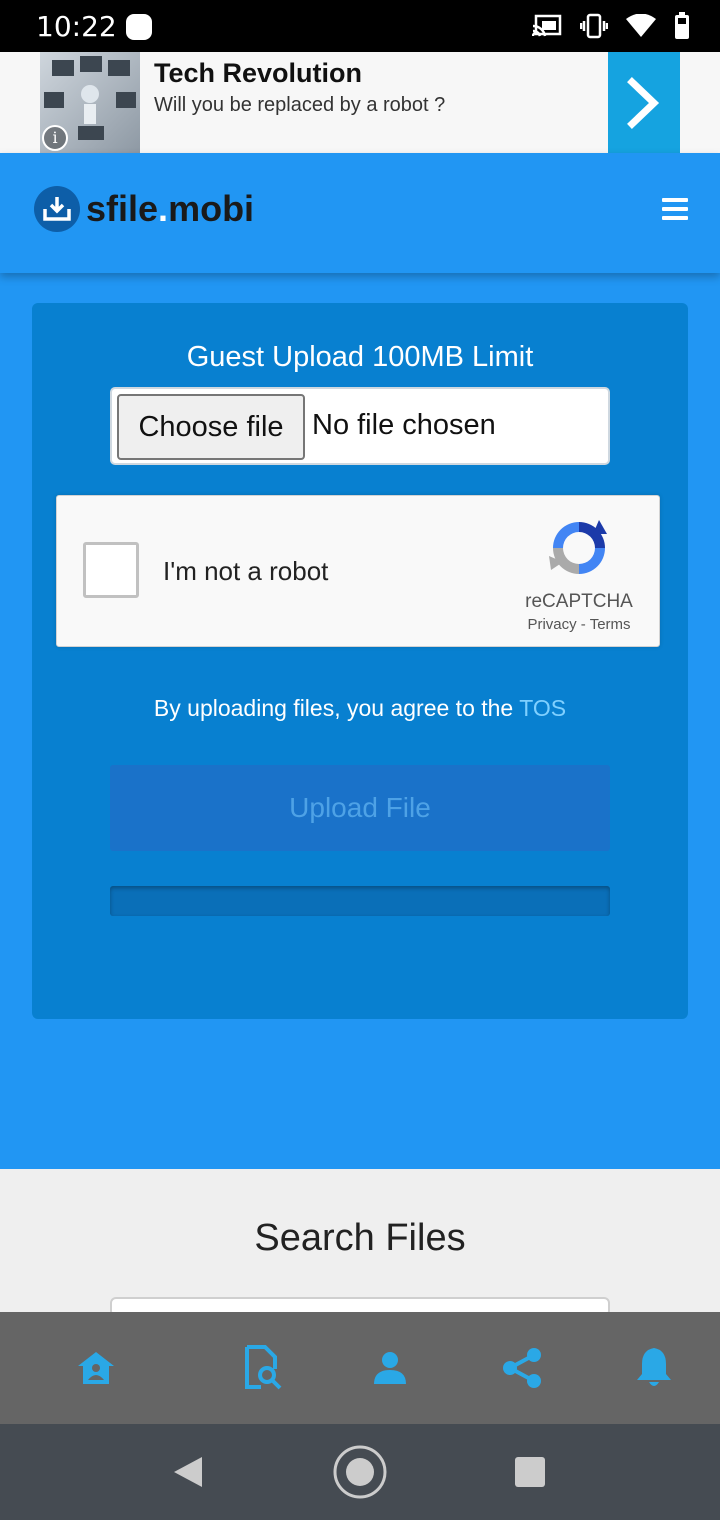 The height and width of the screenshot is (1520, 720). Describe the element at coordinates (55, 138) in the screenshot. I see `ad-info-icon: i` at that location.